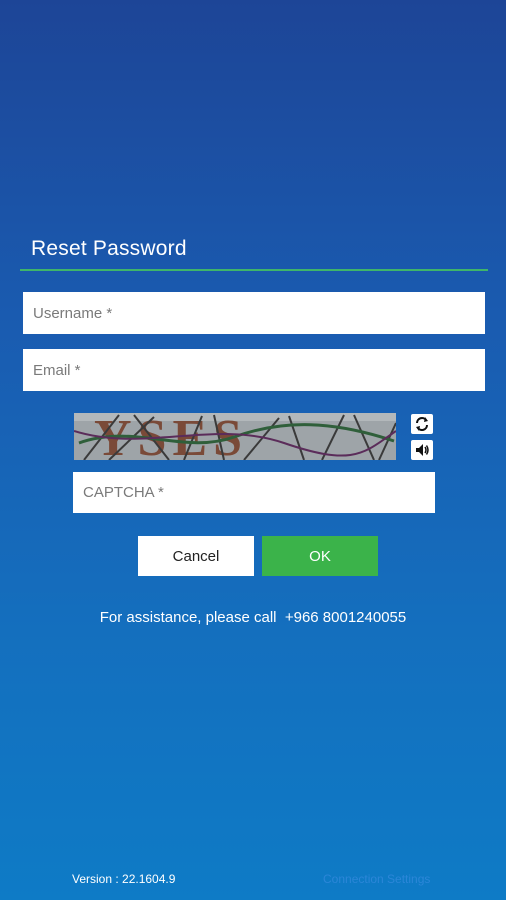  Describe the element at coordinates (254, 313) in the screenshot. I see `username-input` at that location.